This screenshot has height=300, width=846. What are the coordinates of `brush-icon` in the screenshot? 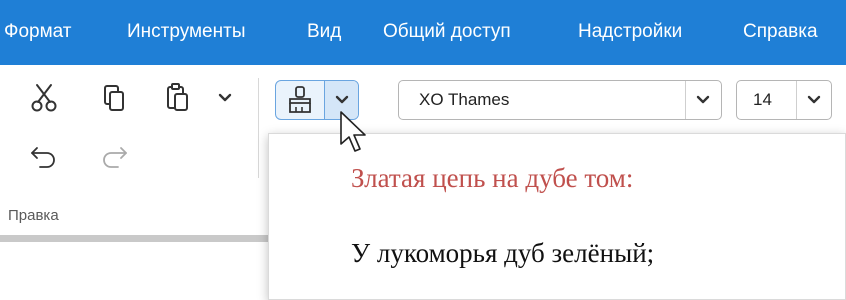 It's located at (300, 100).